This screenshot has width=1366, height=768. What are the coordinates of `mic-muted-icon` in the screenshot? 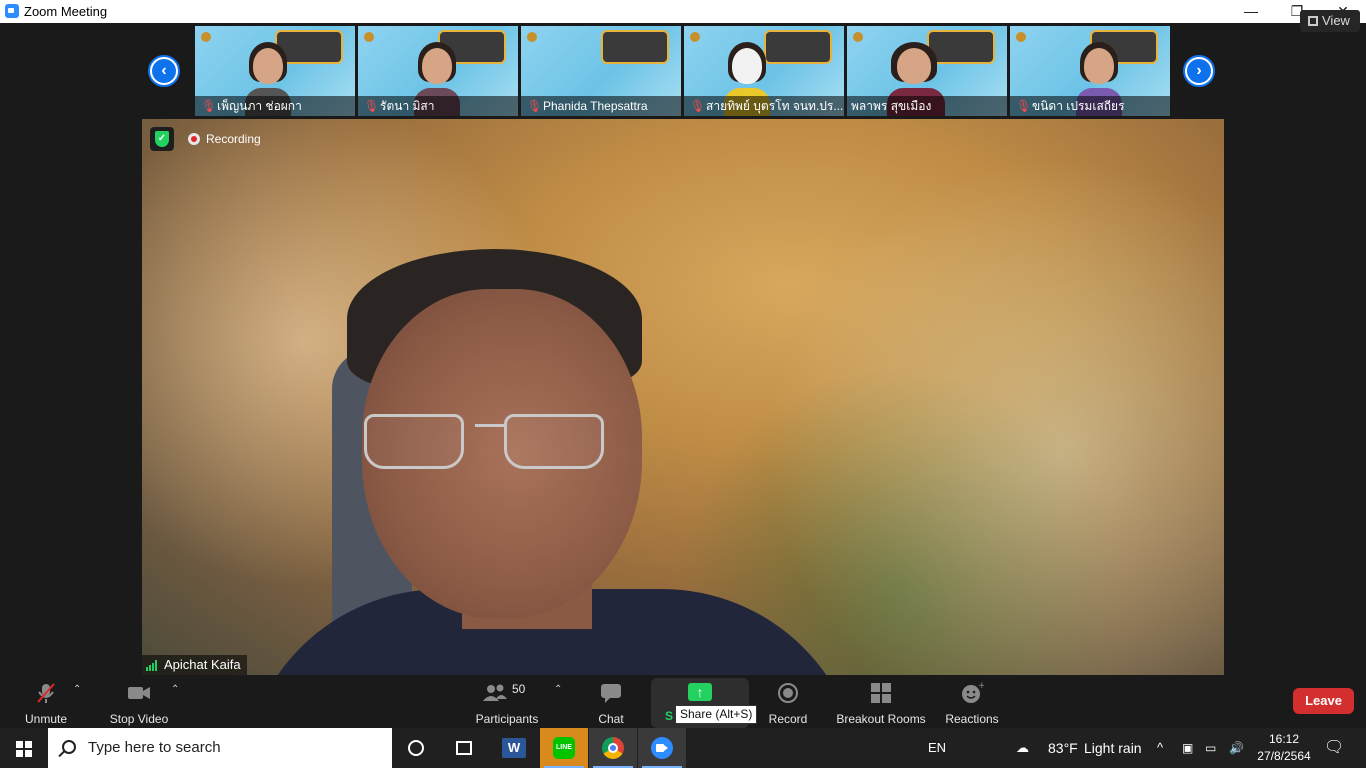 It's located at (46, 693).